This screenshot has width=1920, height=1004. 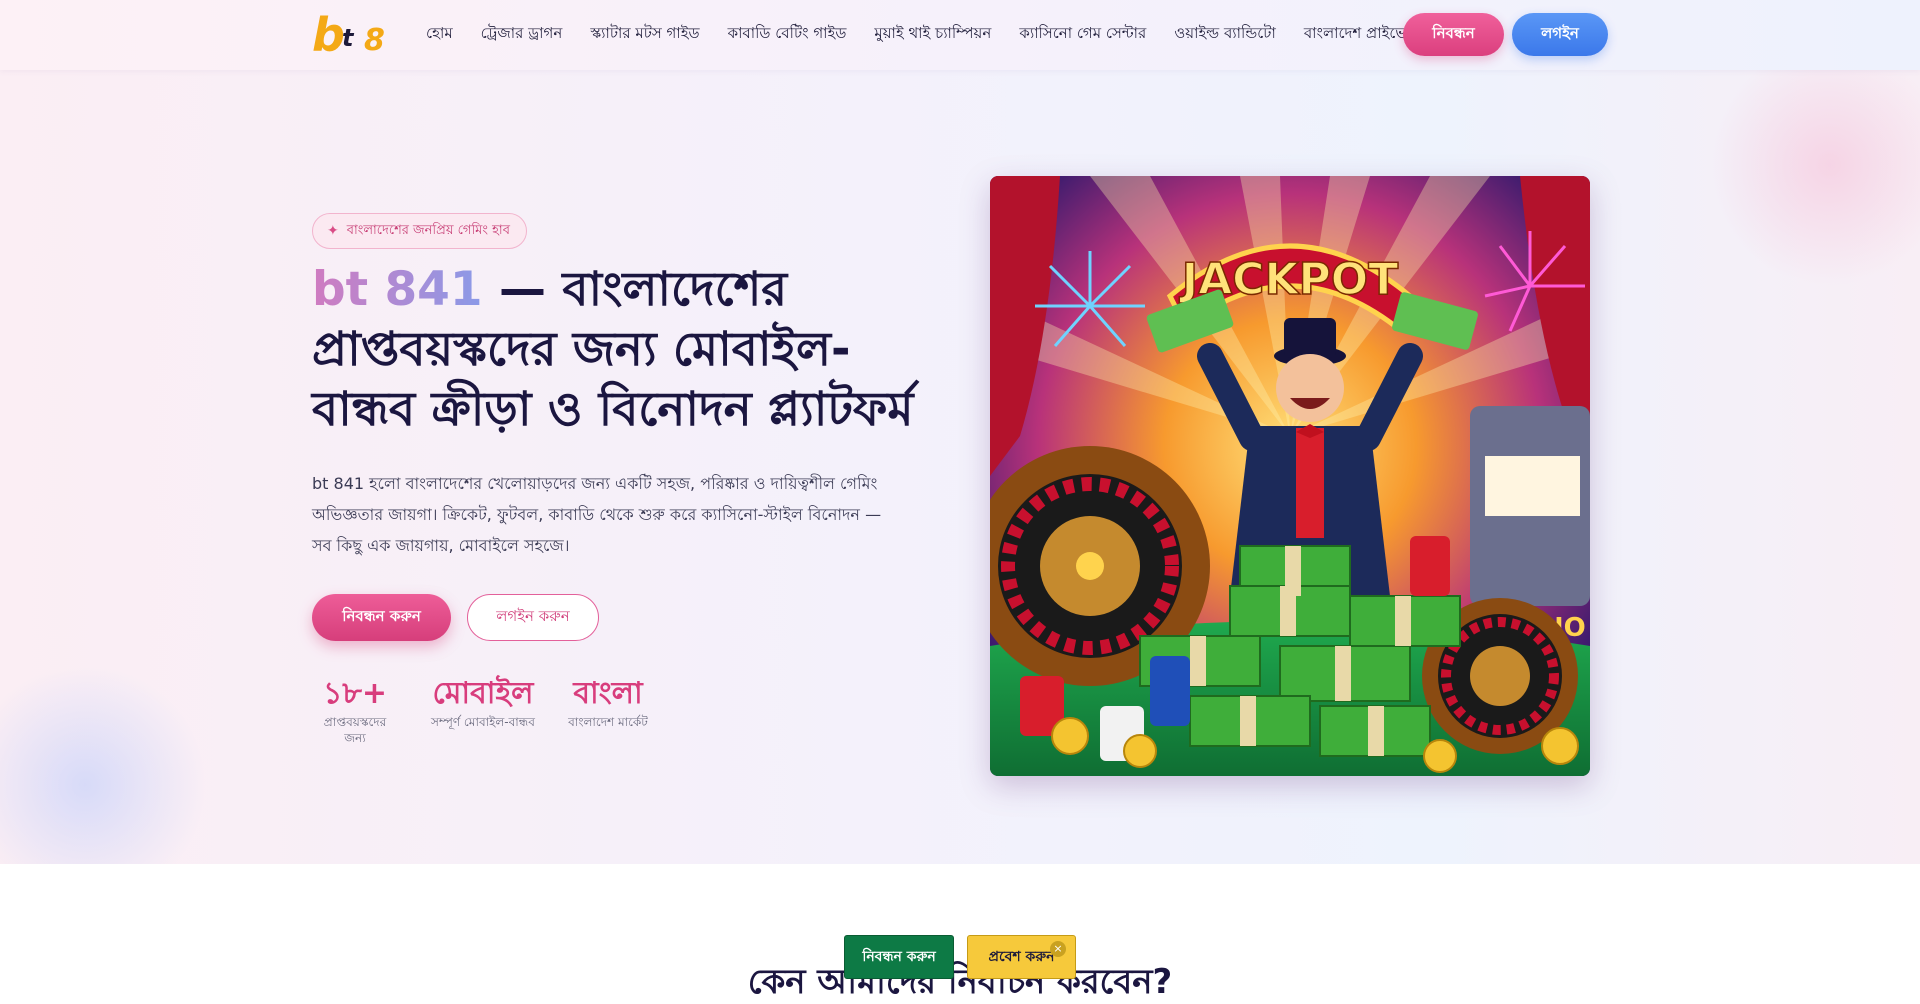 I want to click on stat-value: বাংলা, so click(x=608, y=693).